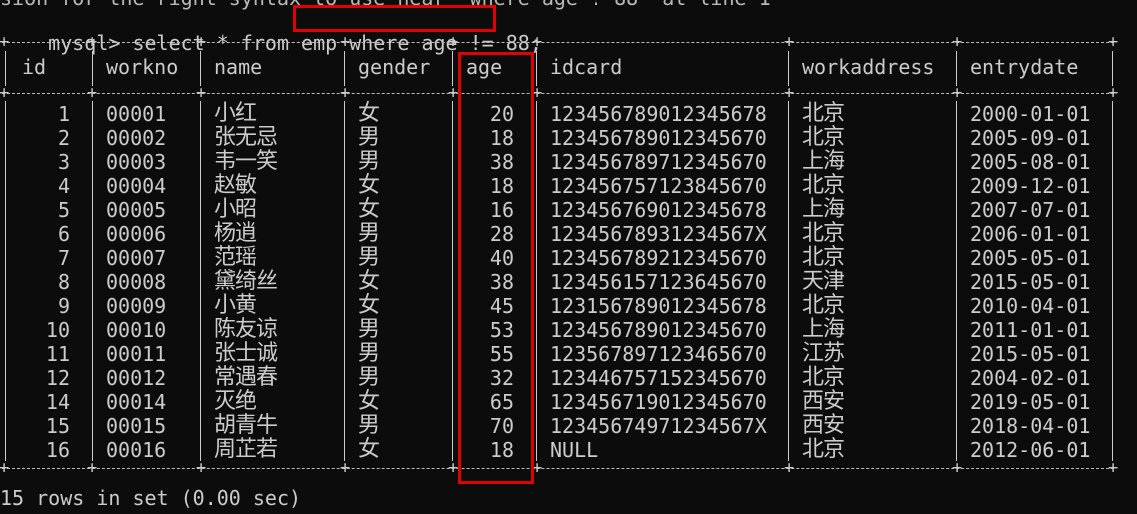  What do you see at coordinates (501, 114) in the screenshot?
I see `table-cell-age: 20` at bounding box center [501, 114].